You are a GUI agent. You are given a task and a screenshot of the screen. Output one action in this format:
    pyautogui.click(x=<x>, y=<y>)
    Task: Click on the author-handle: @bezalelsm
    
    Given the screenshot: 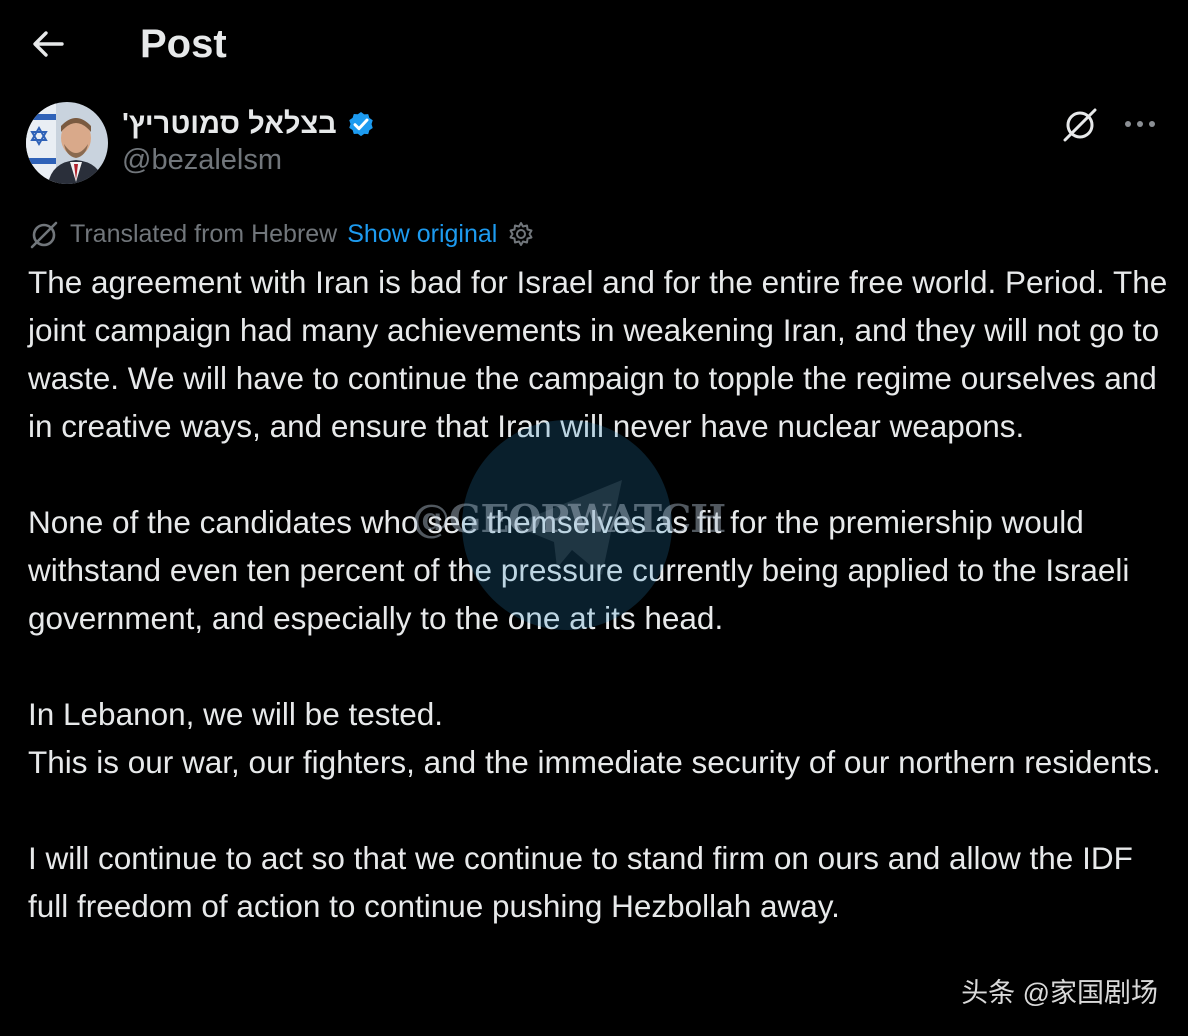 What is the action you would take?
    pyautogui.click(x=202, y=160)
    